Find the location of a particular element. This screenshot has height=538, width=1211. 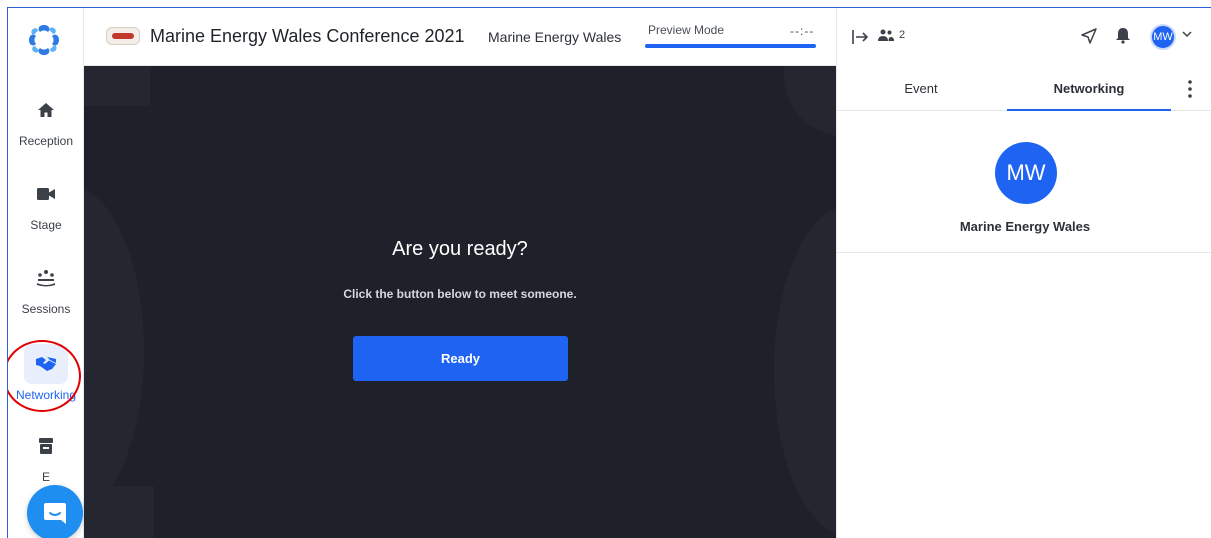

preview-mode-label: Preview Mode is located at coordinates (686, 30).